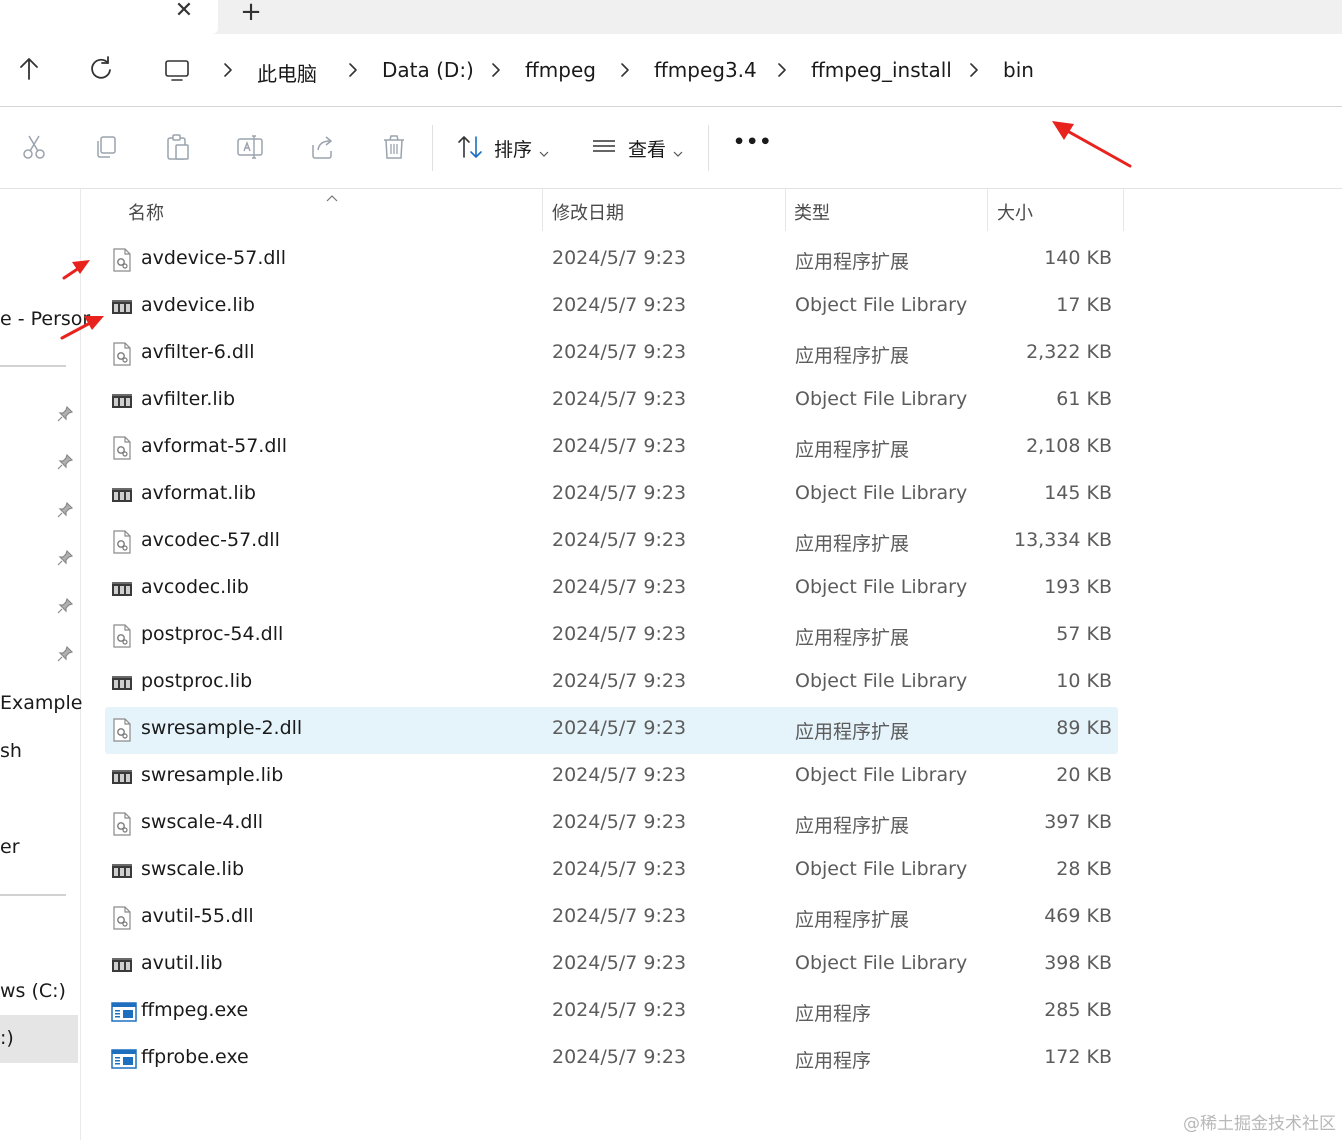 This screenshot has height=1140, width=1342. Describe the element at coordinates (210, 540) in the screenshot. I see `file-name: avcodec-57.dll` at that location.